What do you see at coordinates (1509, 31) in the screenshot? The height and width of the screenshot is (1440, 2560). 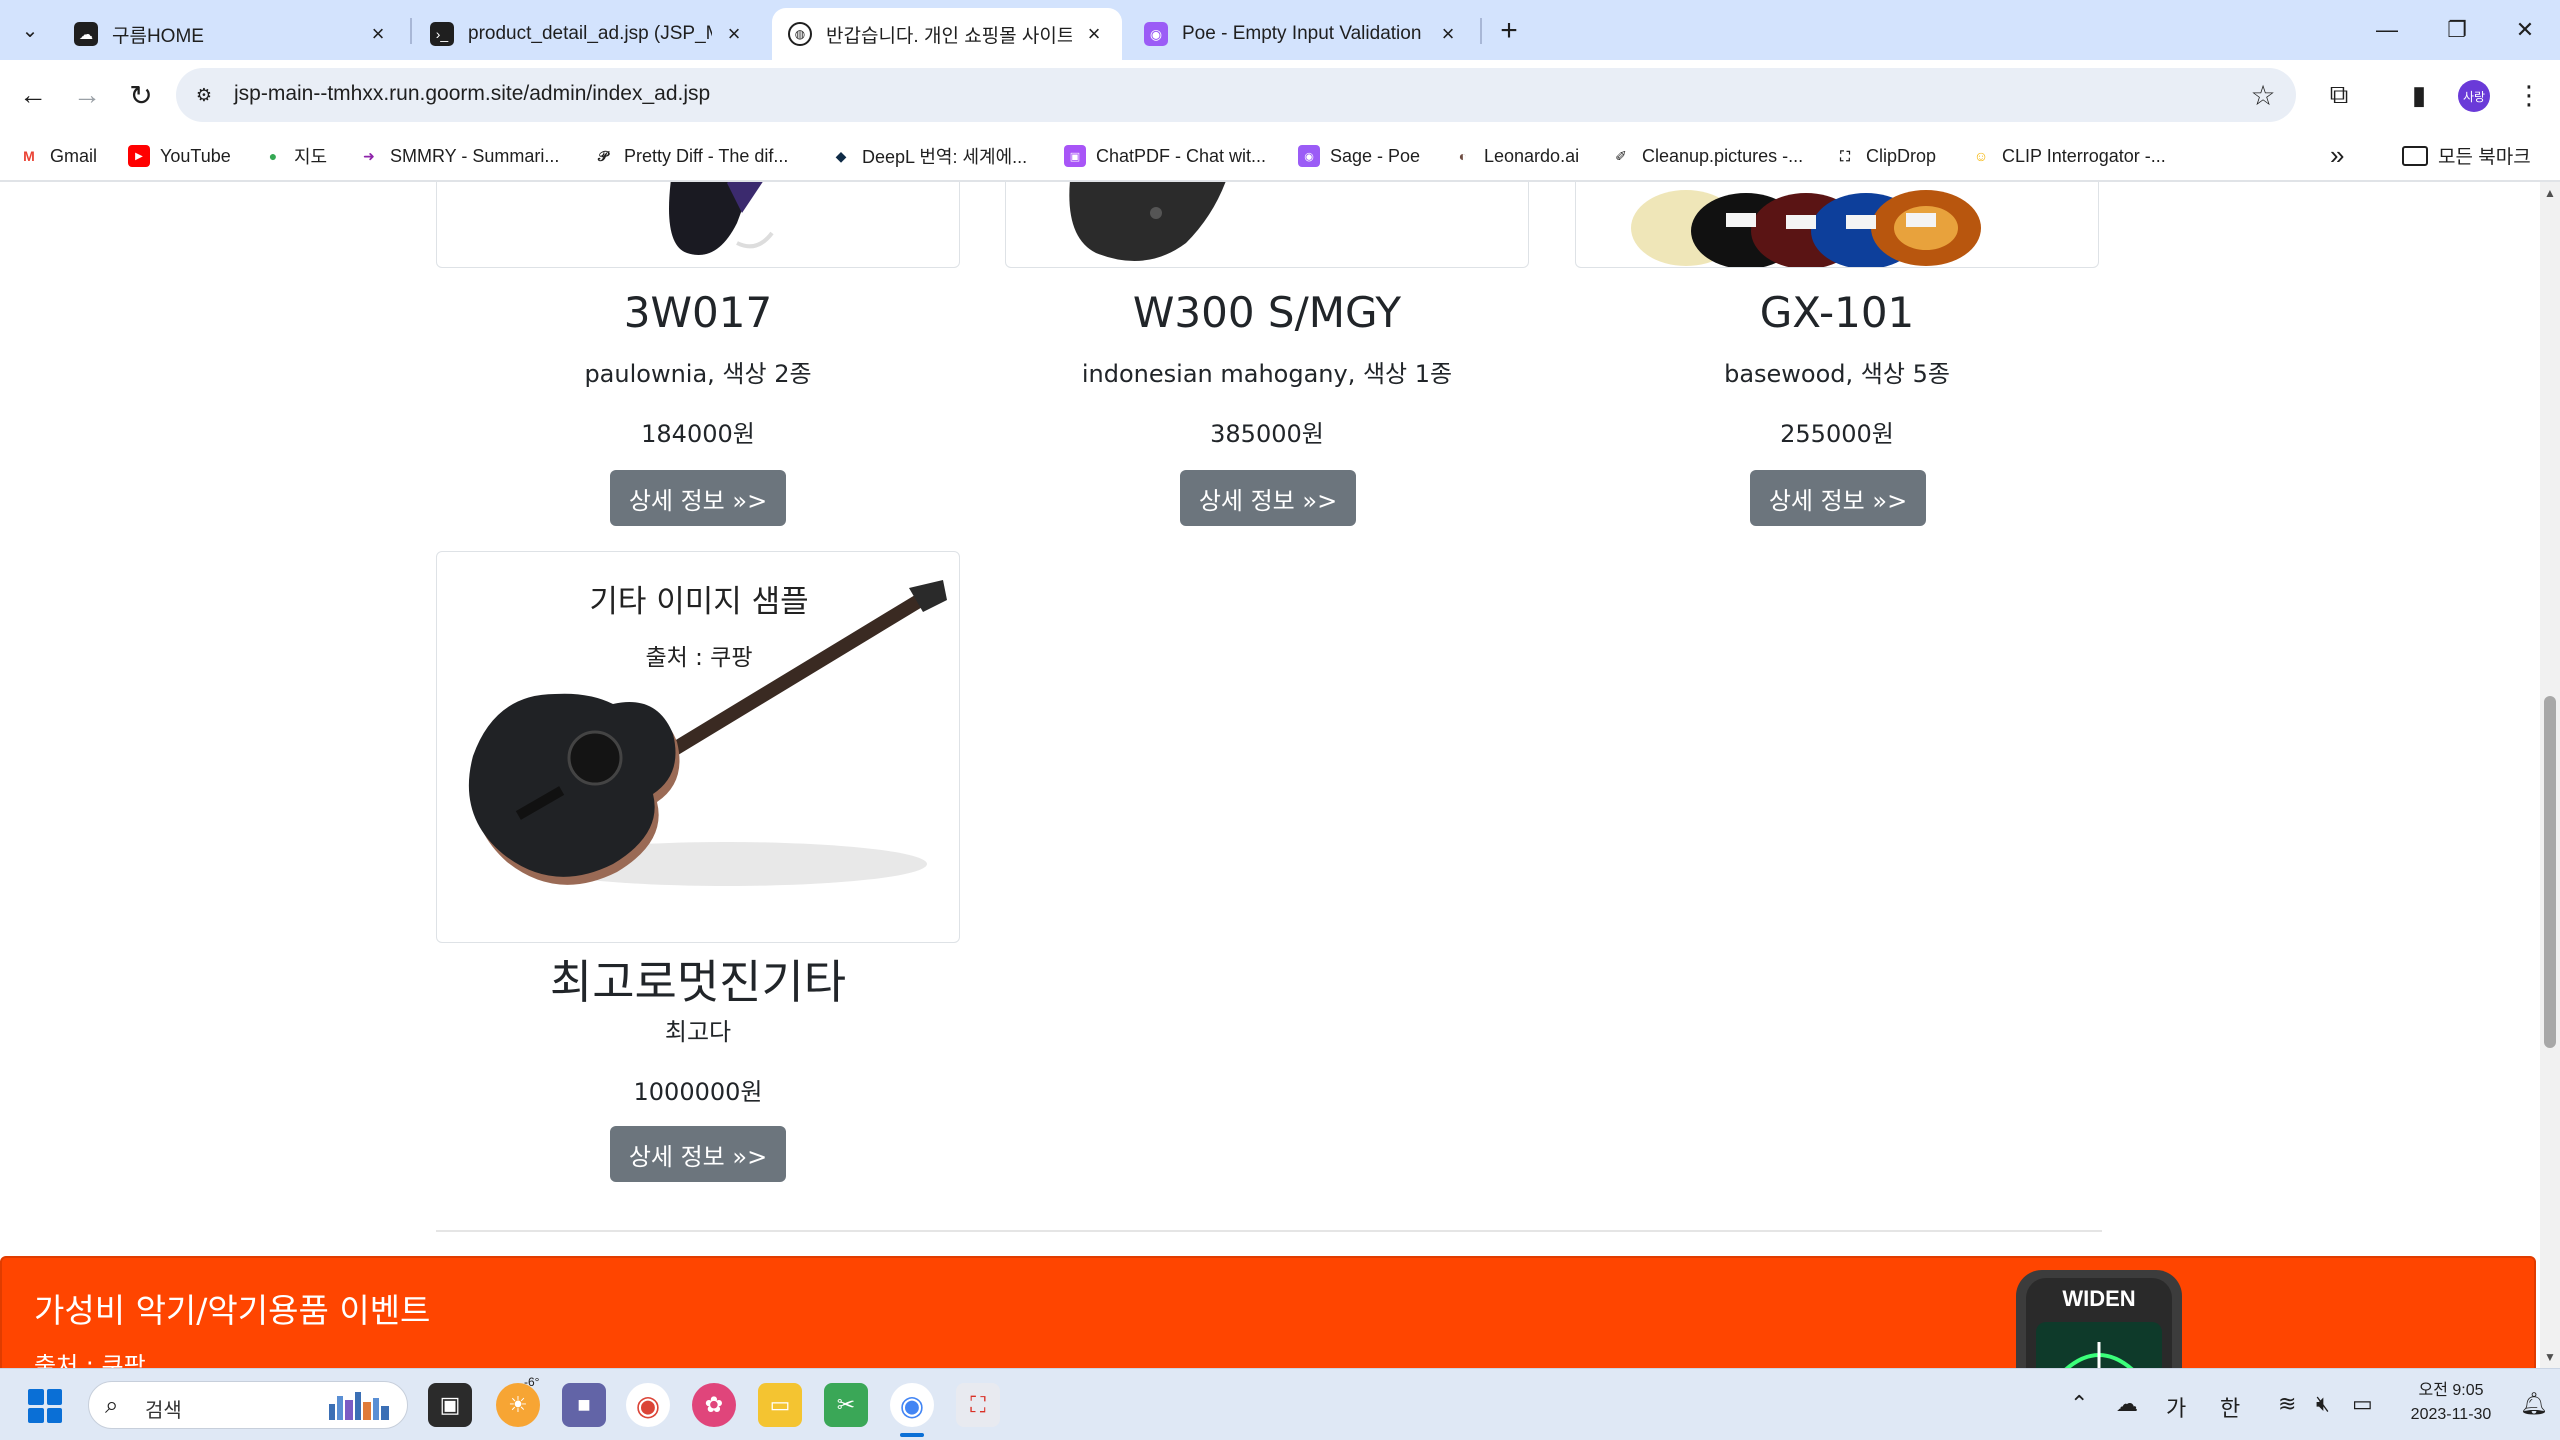 I see `new-tab-button: +` at bounding box center [1509, 31].